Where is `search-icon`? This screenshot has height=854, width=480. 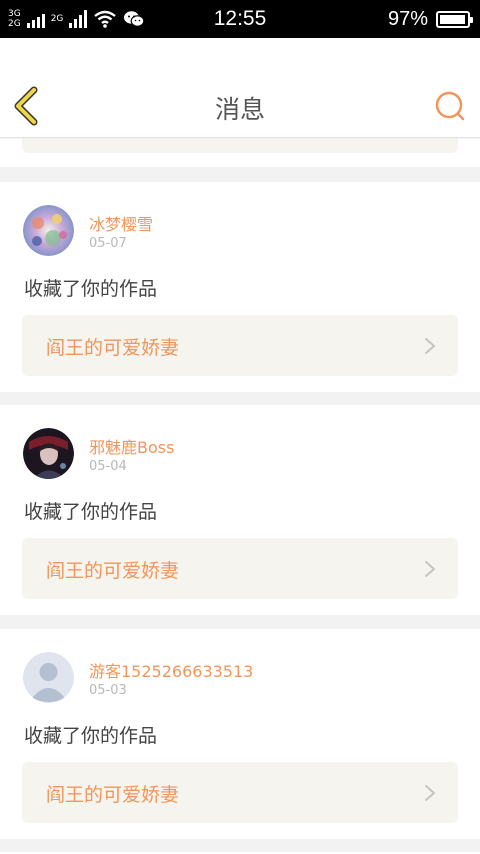 search-icon is located at coordinates (450, 106).